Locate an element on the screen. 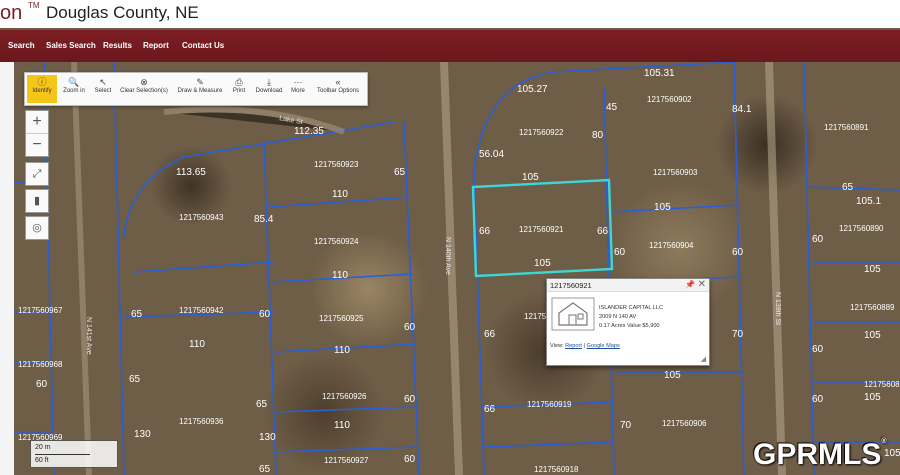 The width and height of the screenshot is (900, 475). svg-text: 80 is located at coordinates (598, 135).